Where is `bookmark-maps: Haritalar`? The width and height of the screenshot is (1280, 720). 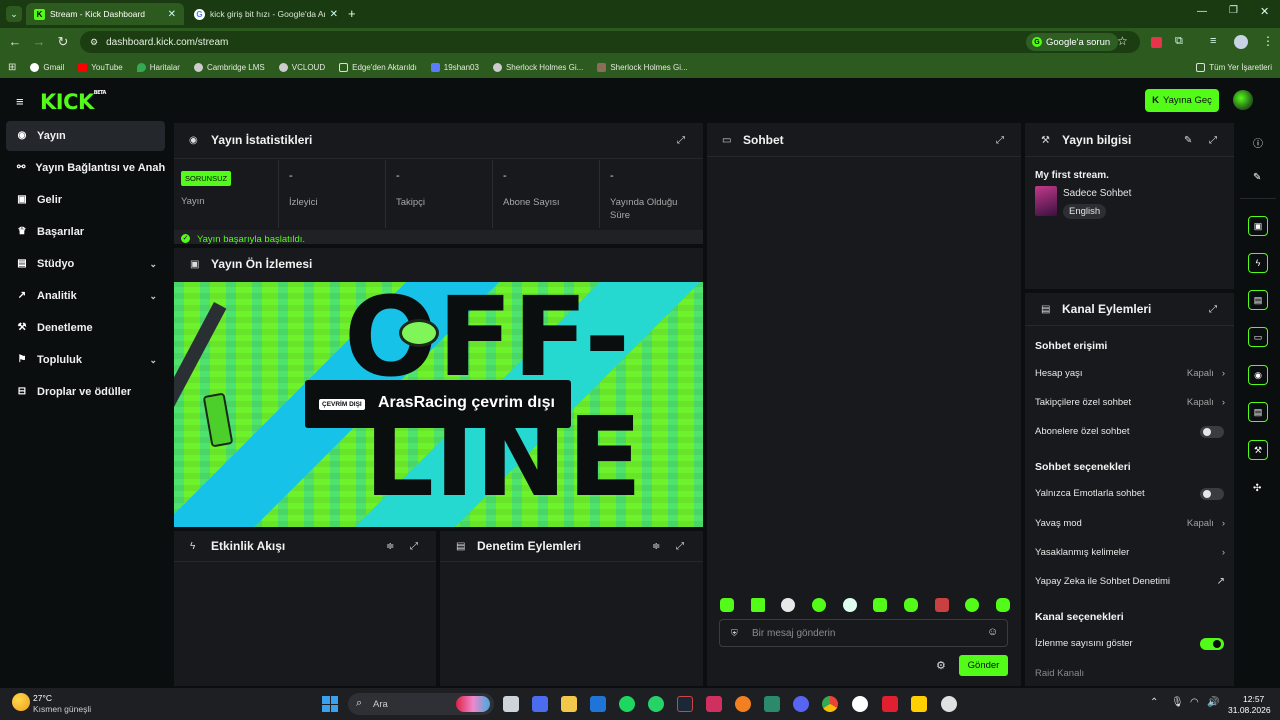
bookmark-maps: Haritalar is located at coordinates (158, 67).